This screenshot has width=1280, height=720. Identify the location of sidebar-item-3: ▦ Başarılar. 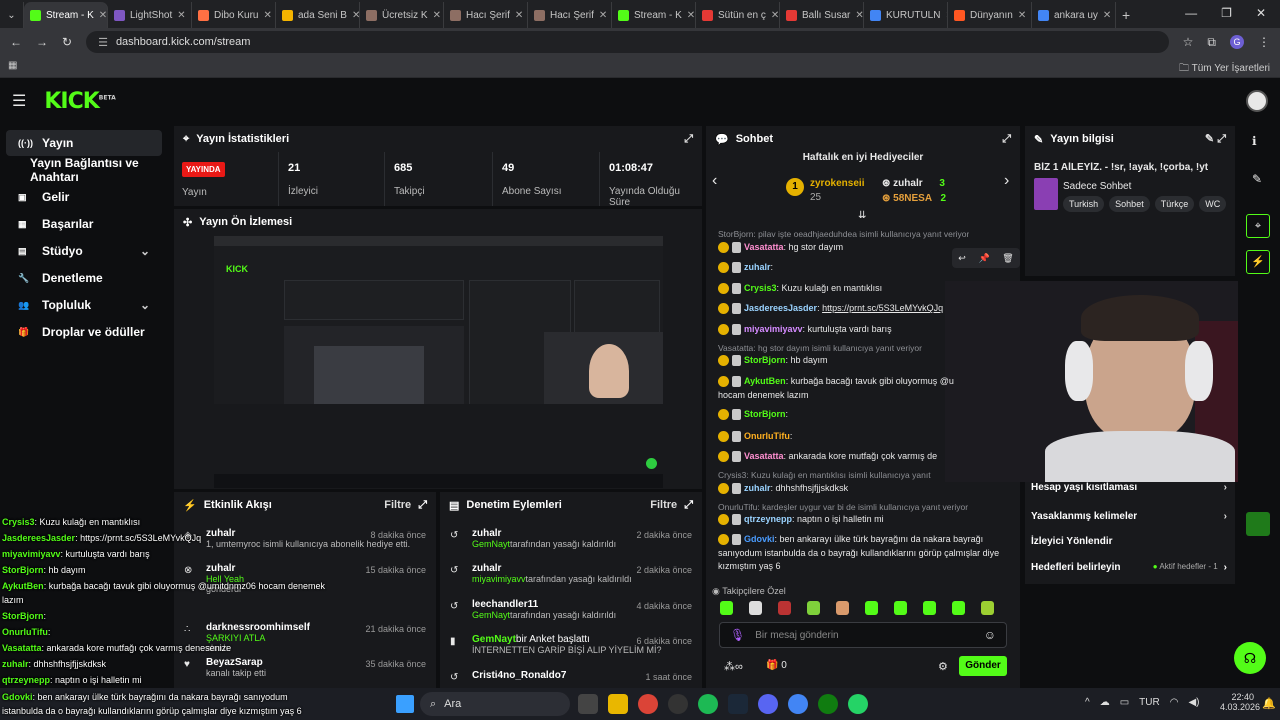
(84, 224).